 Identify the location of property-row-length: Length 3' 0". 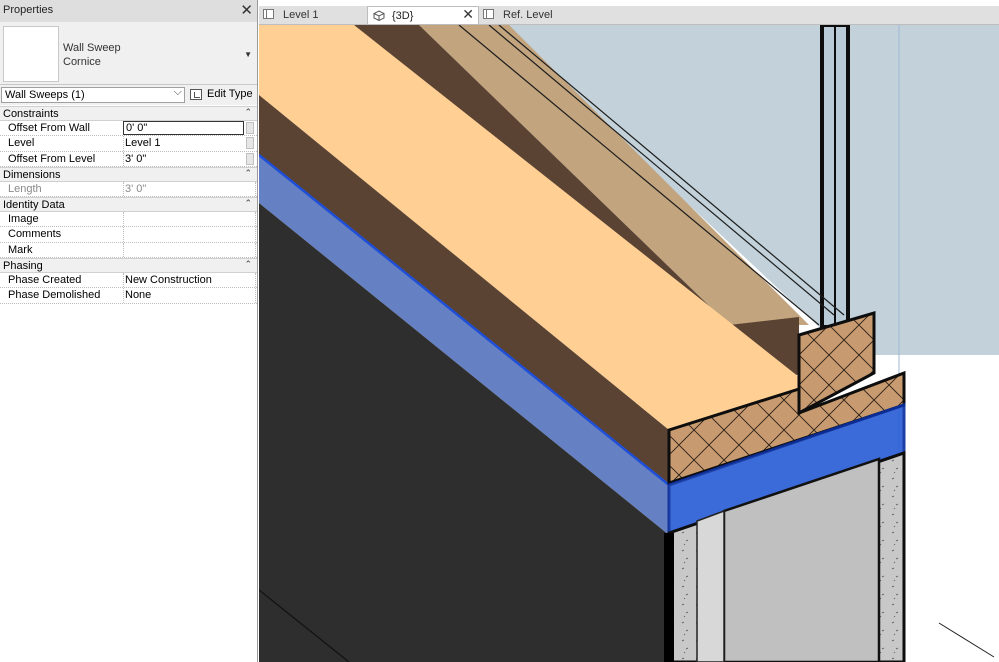
(128, 189).